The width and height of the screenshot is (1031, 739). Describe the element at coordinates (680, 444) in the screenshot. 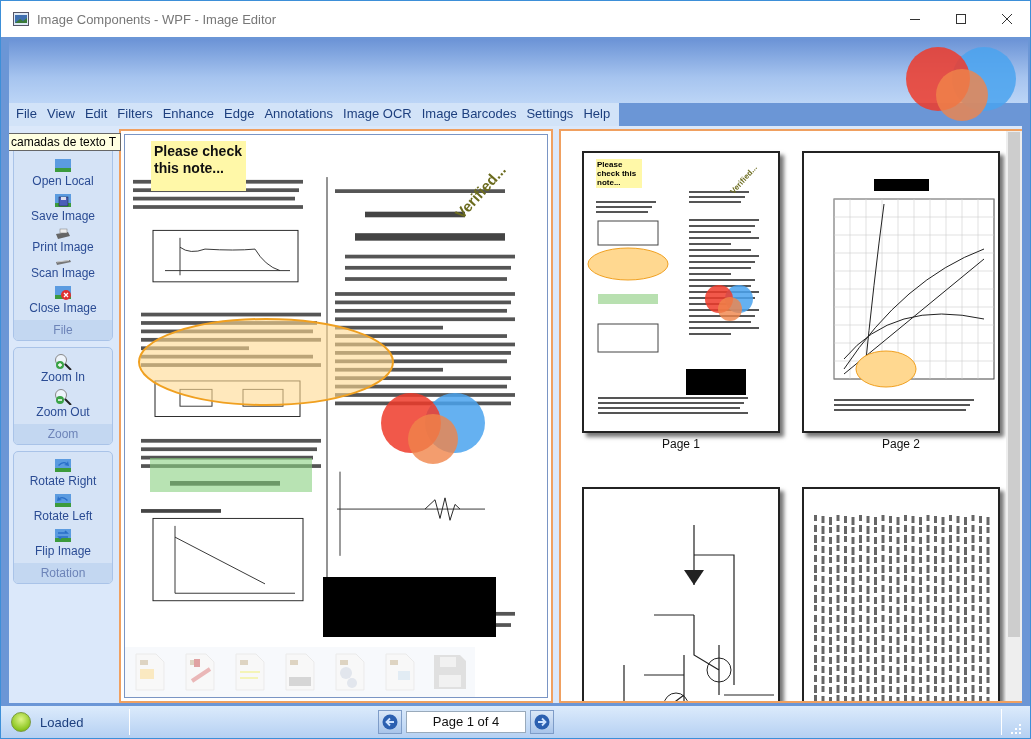

I see `page-label: Page 1` at that location.